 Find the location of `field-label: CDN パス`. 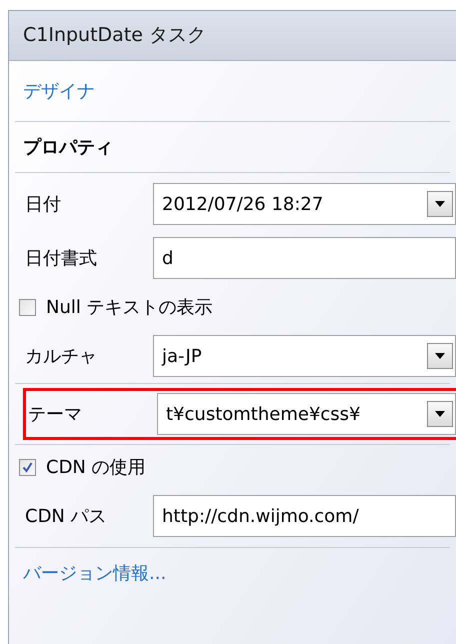

field-label: CDN パス is located at coordinates (66, 516).